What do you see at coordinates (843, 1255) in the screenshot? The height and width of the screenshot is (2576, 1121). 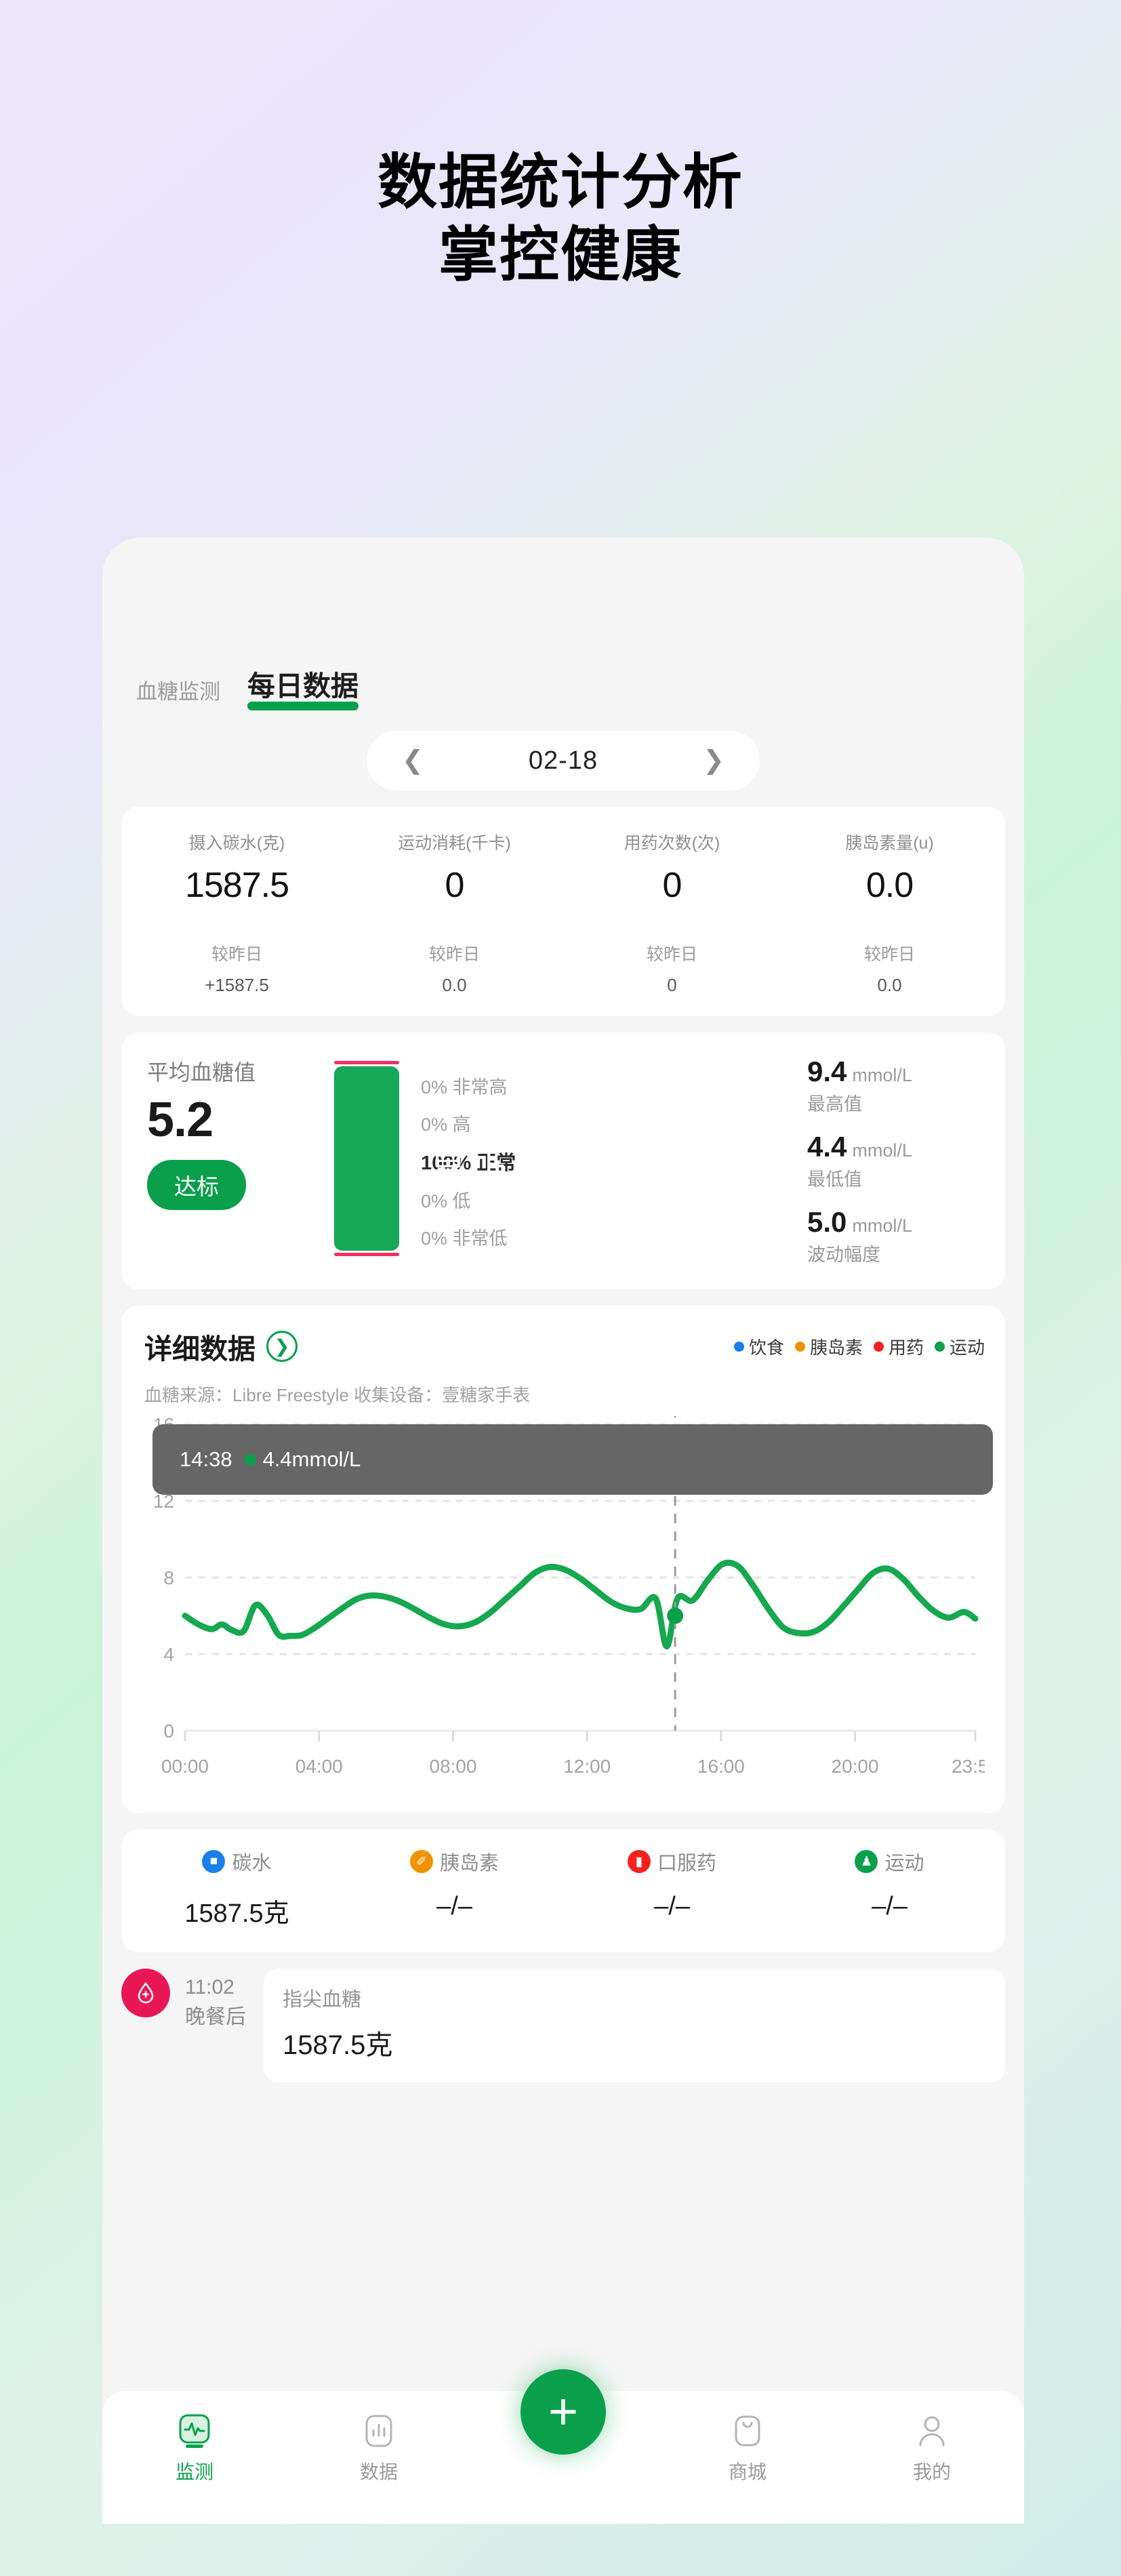 I see `metric-caption: 波动幅度` at bounding box center [843, 1255].